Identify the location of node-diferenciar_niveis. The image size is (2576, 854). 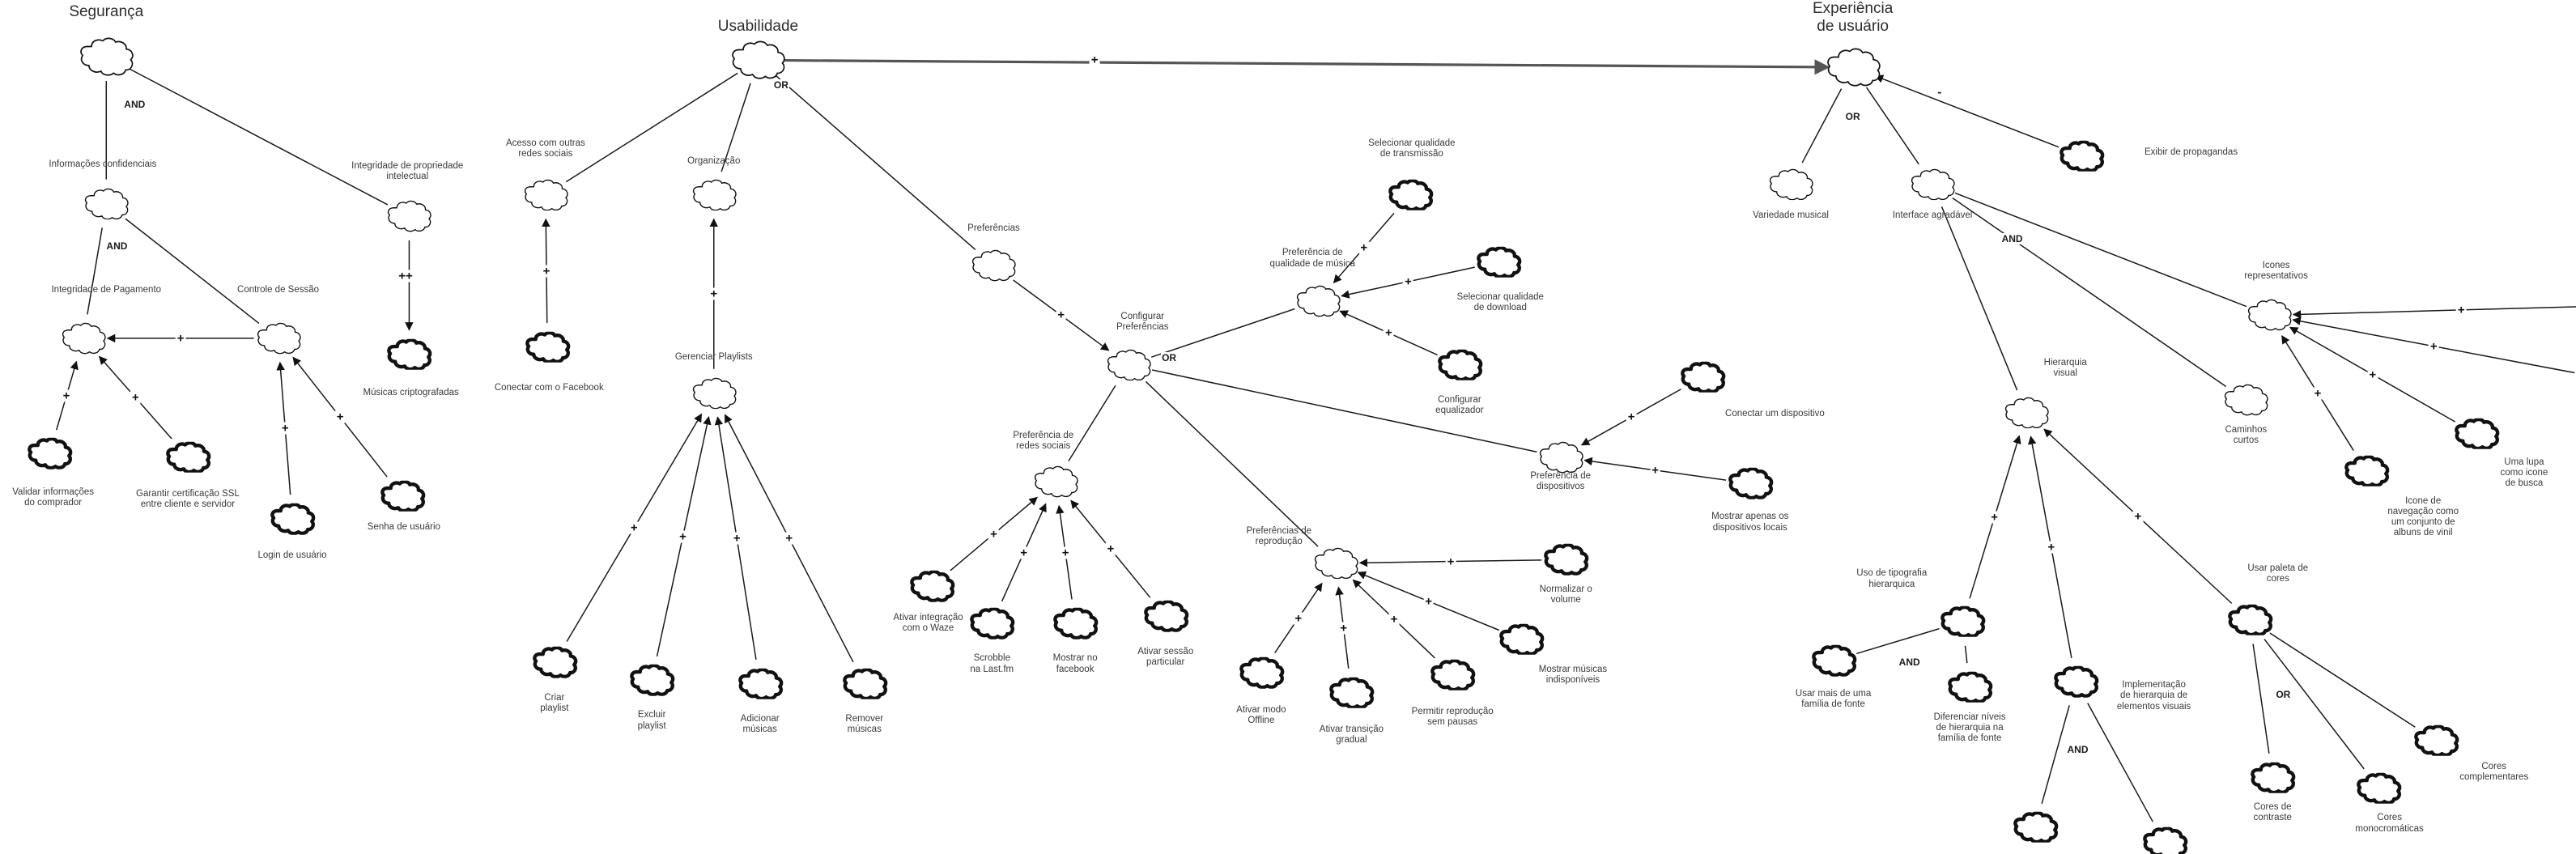
(1970, 687).